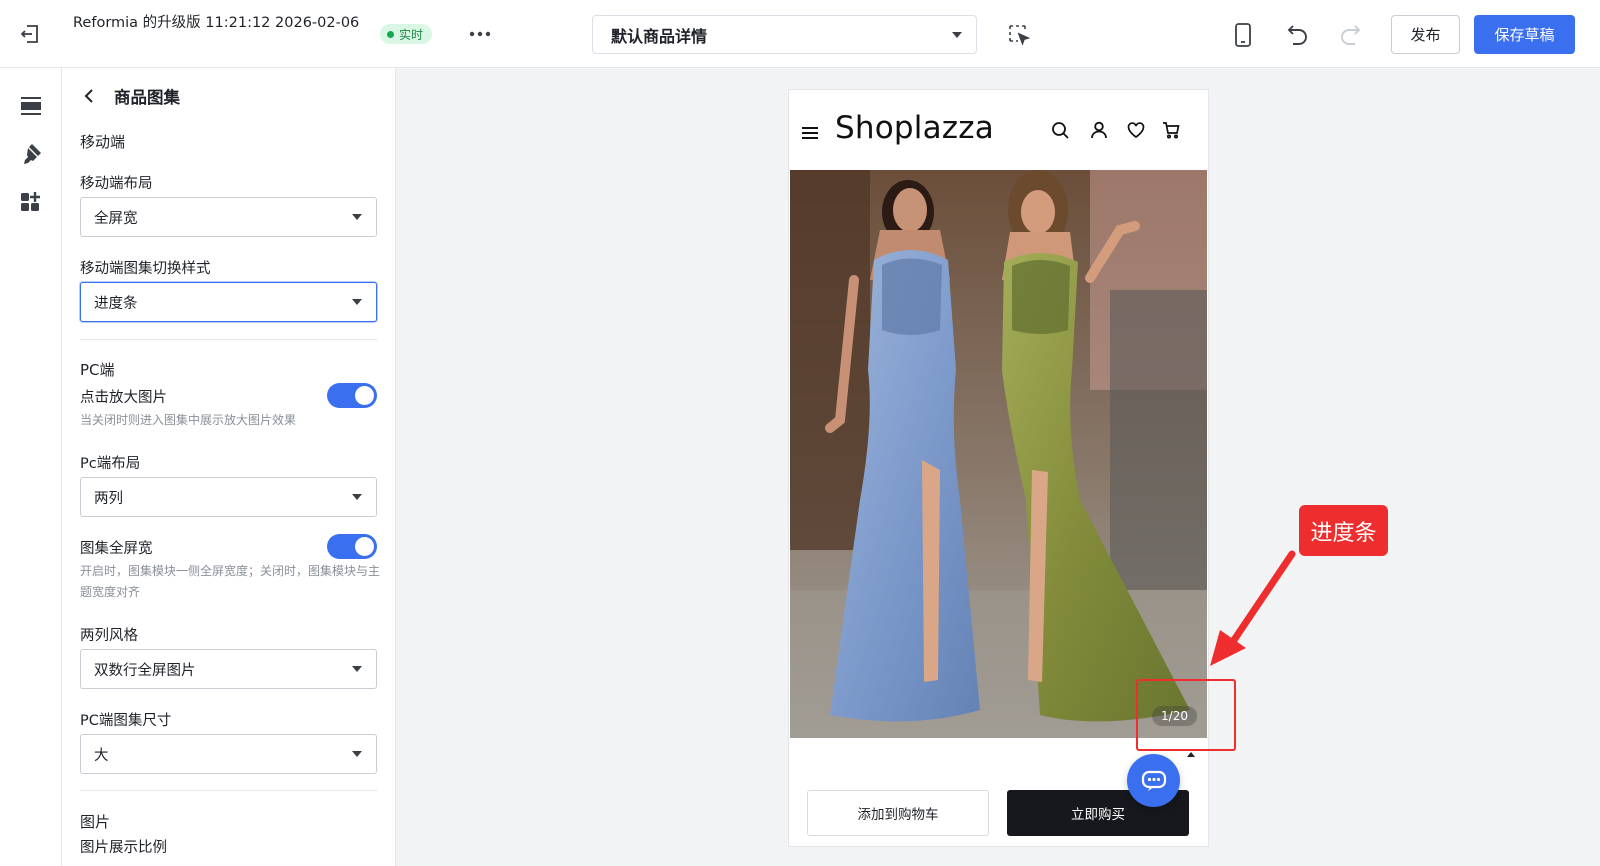 This screenshot has height=866, width=1600. What do you see at coordinates (898, 813) in the screenshot?
I see `add-to-cart-button: 添加到购物车` at bounding box center [898, 813].